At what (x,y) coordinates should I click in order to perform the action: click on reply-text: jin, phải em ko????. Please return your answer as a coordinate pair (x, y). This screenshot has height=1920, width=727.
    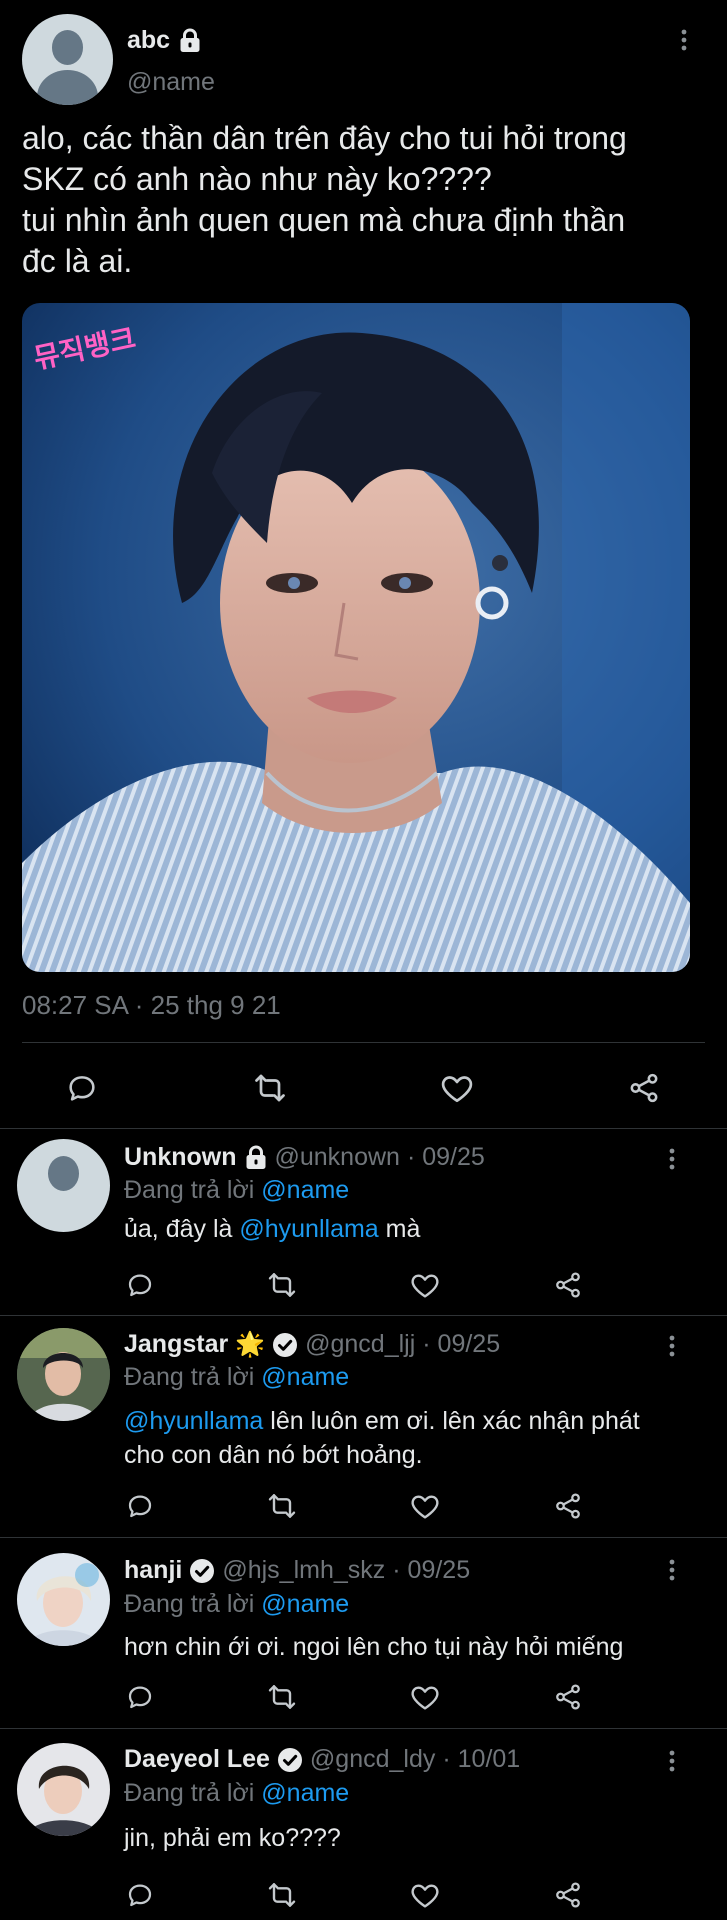
    Looking at the image, I should click on (232, 1838).